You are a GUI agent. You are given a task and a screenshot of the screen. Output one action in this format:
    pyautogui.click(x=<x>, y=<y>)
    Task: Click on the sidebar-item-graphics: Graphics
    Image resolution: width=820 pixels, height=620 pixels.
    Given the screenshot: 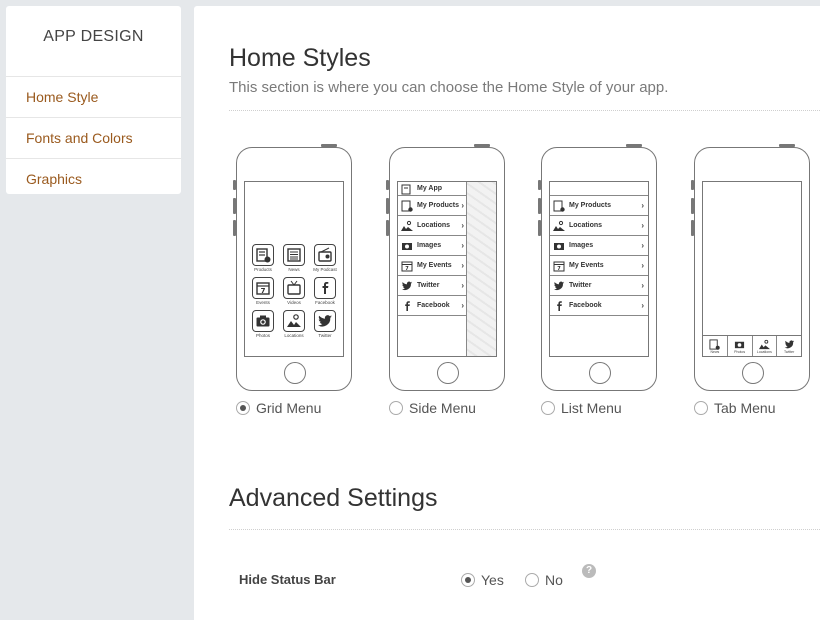 What is the action you would take?
    pyautogui.click(x=93, y=178)
    